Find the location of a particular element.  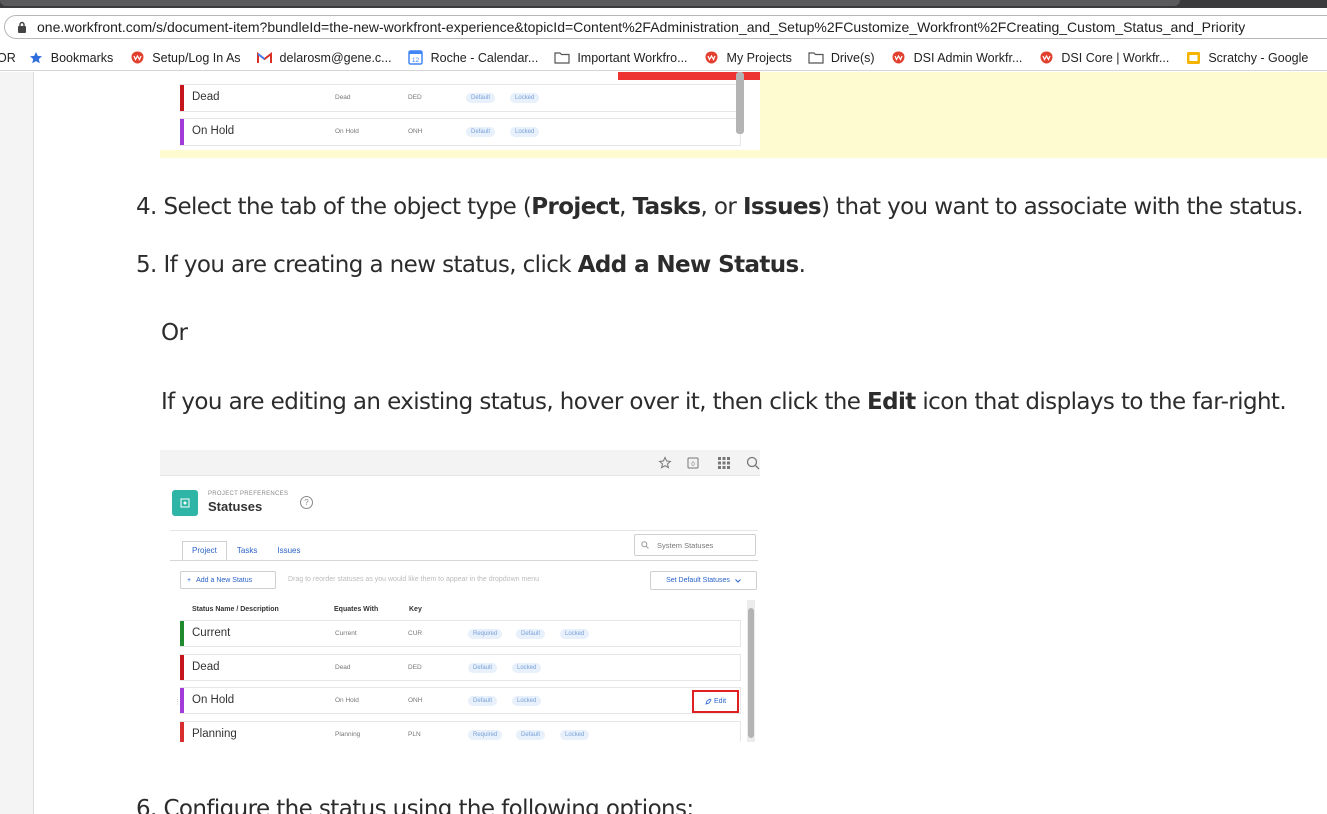

bookmark-my-projects: My Projects is located at coordinates (748, 58).